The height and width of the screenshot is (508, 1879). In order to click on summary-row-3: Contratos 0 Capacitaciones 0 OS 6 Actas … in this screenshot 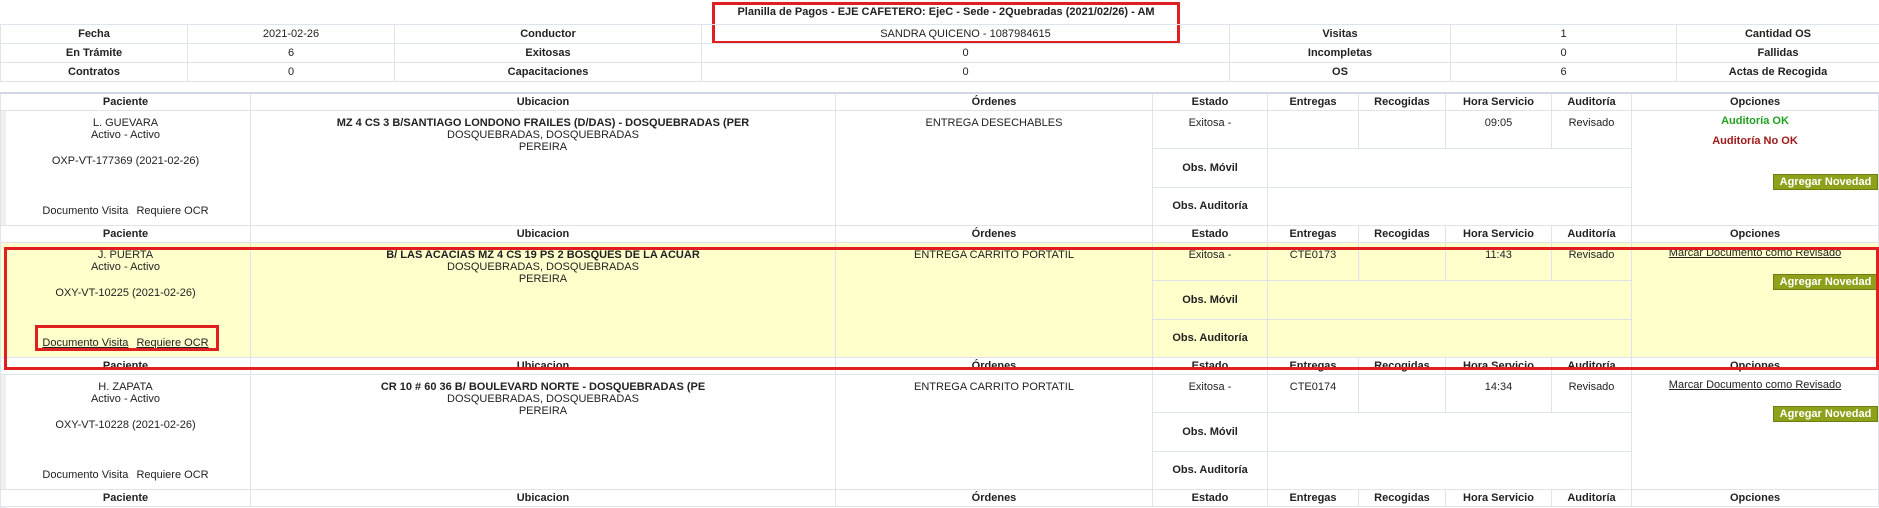, I will do `click(939, 72)`.